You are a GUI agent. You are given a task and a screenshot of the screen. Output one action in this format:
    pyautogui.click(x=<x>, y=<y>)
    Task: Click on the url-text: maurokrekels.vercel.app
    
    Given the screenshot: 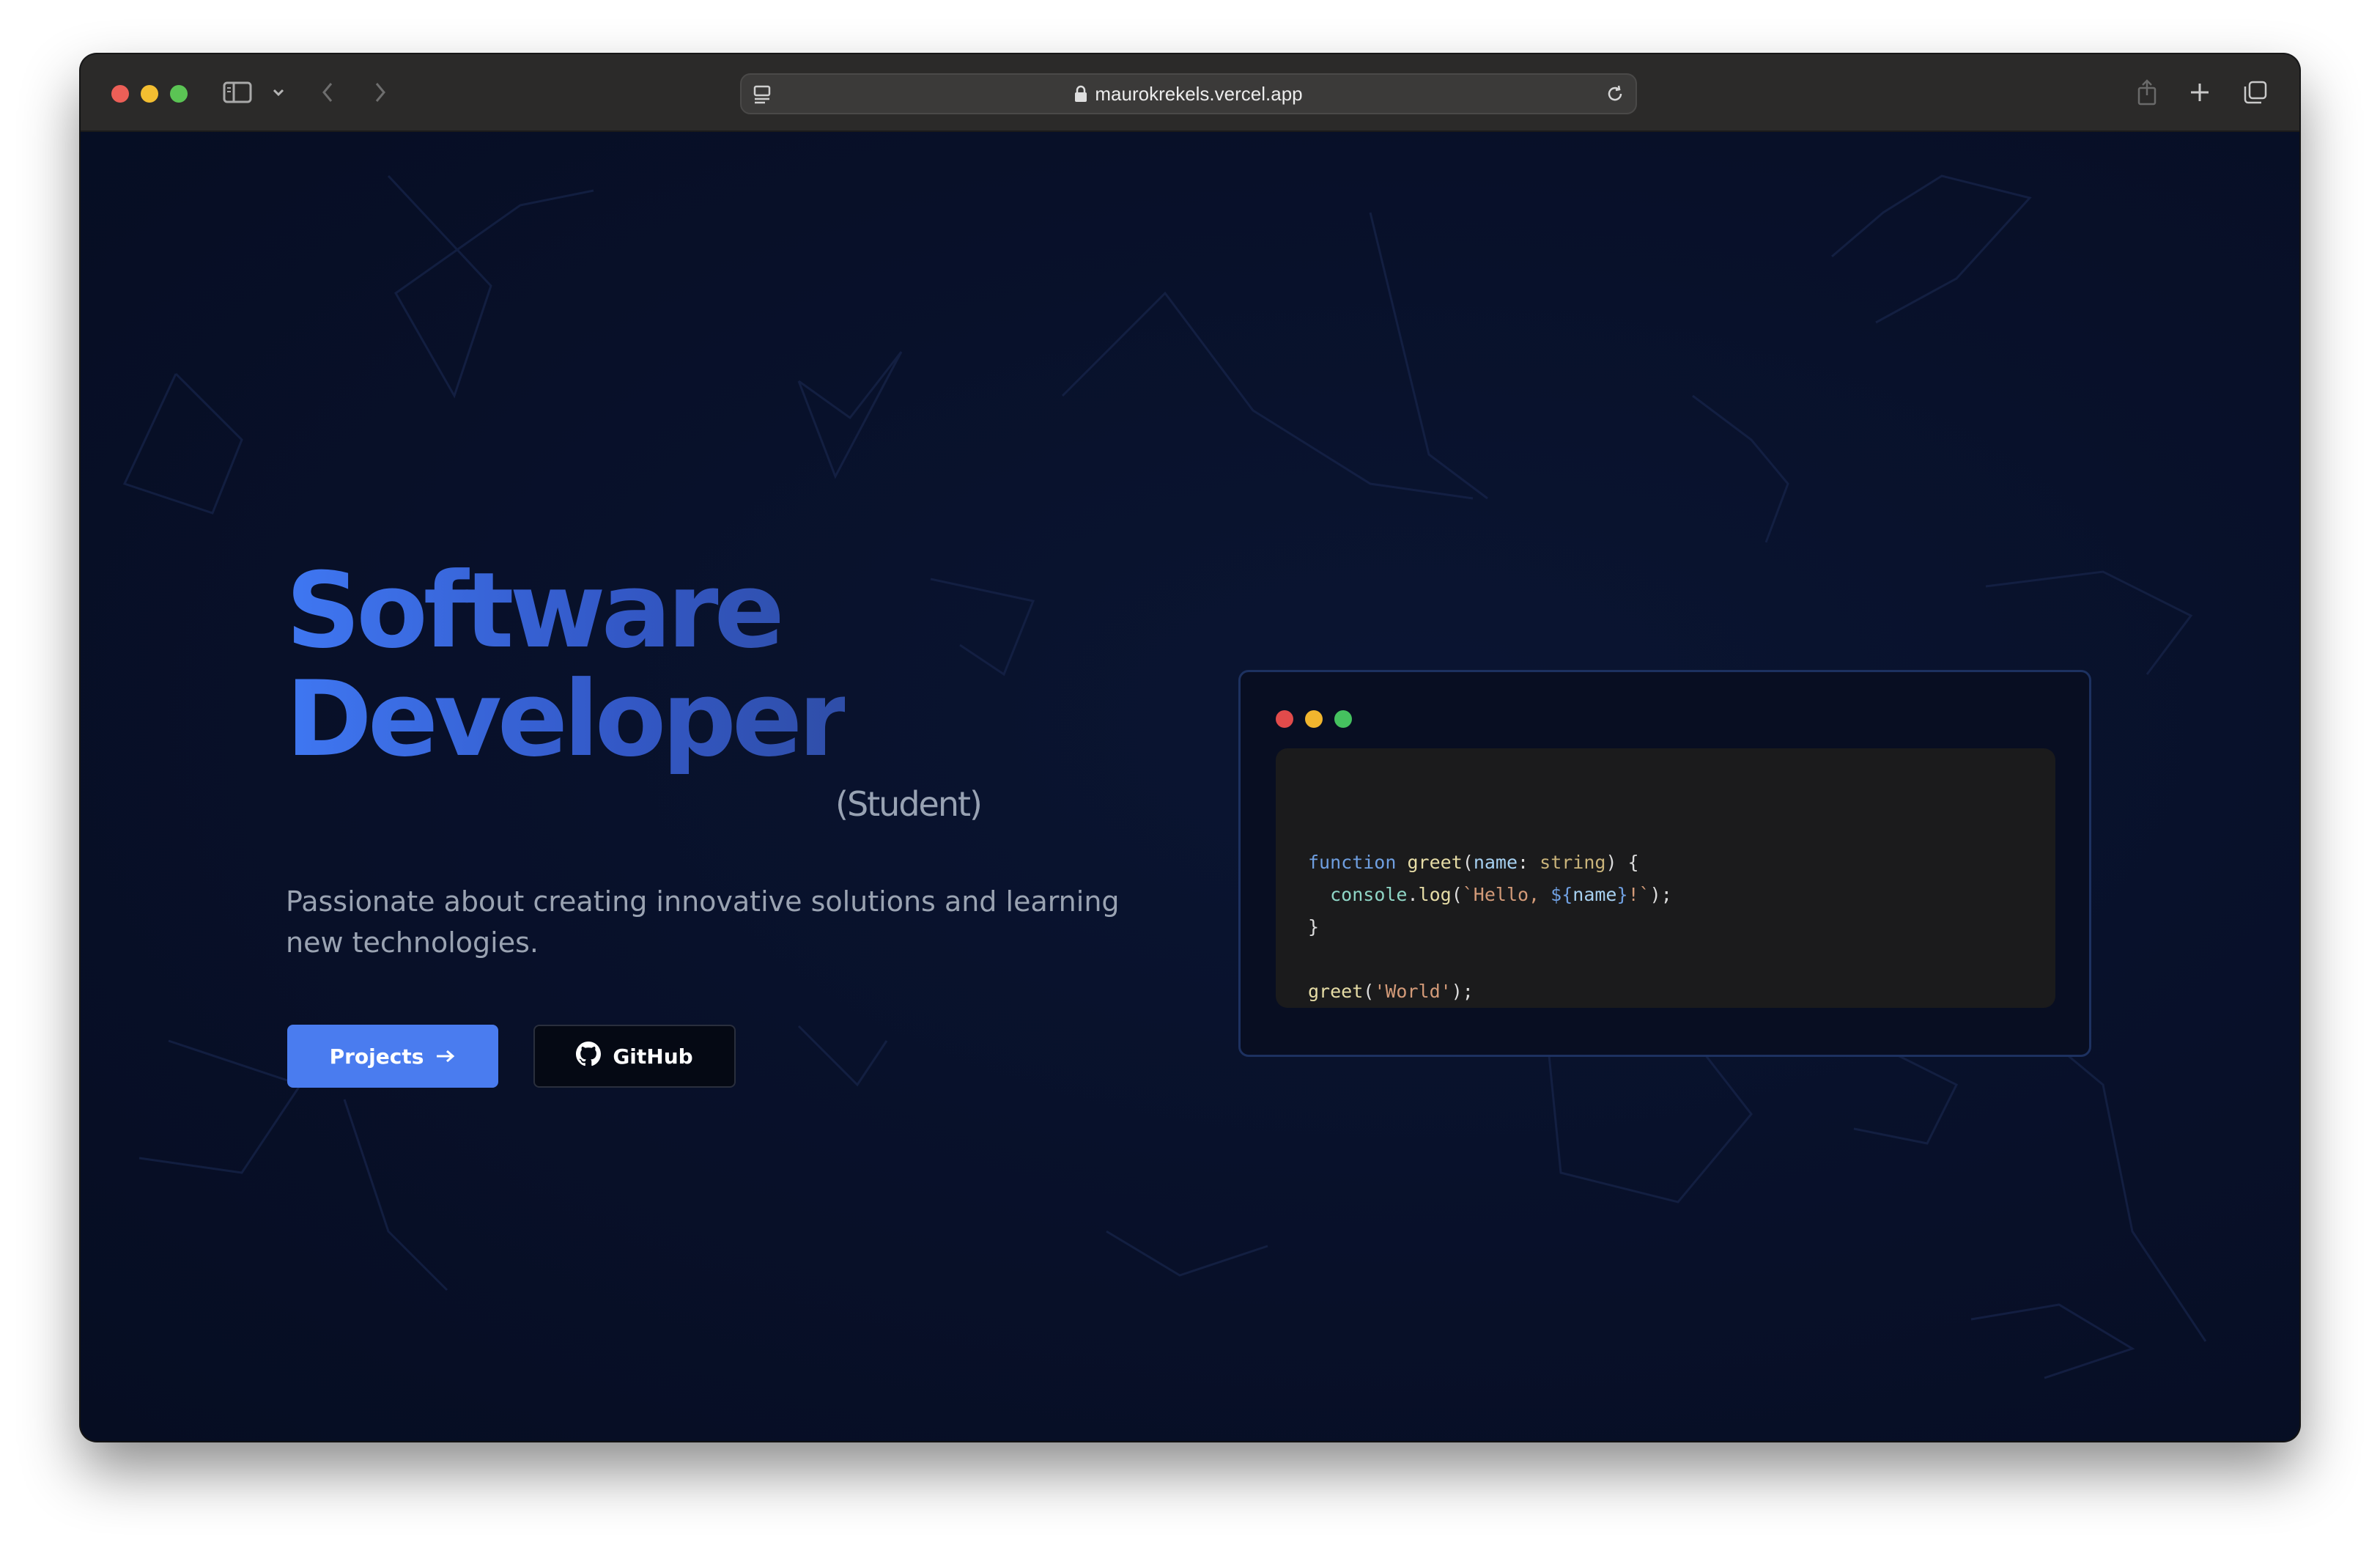 What is the action you would take?
    pyautogui.click(x=1199, y=93)
    